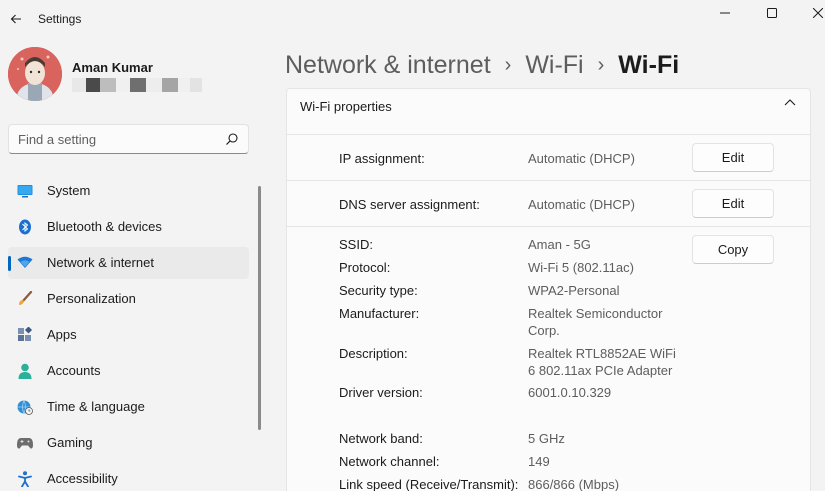  Describe the element at coordinates (581, 204) in the screenshot. I see `dns-assignment-value: Automatic (DHCP)` at that location.